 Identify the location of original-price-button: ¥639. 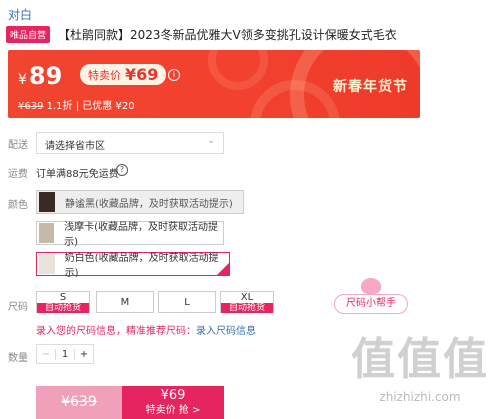
(79, 402).